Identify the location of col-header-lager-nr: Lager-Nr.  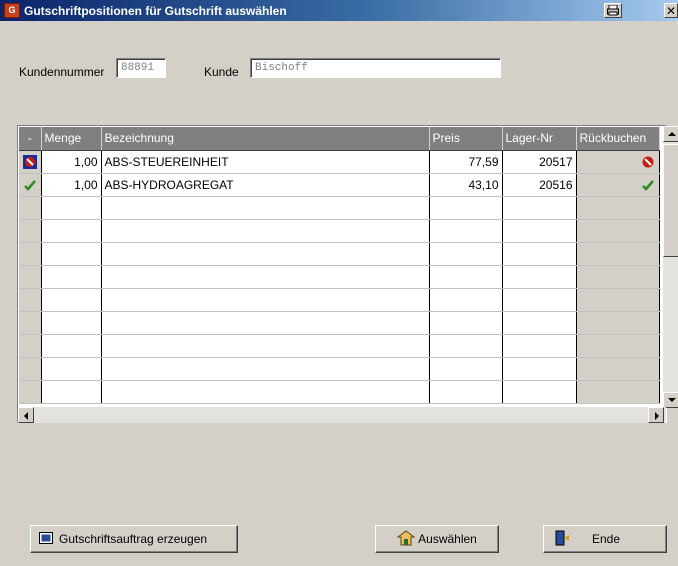
(539, 139).